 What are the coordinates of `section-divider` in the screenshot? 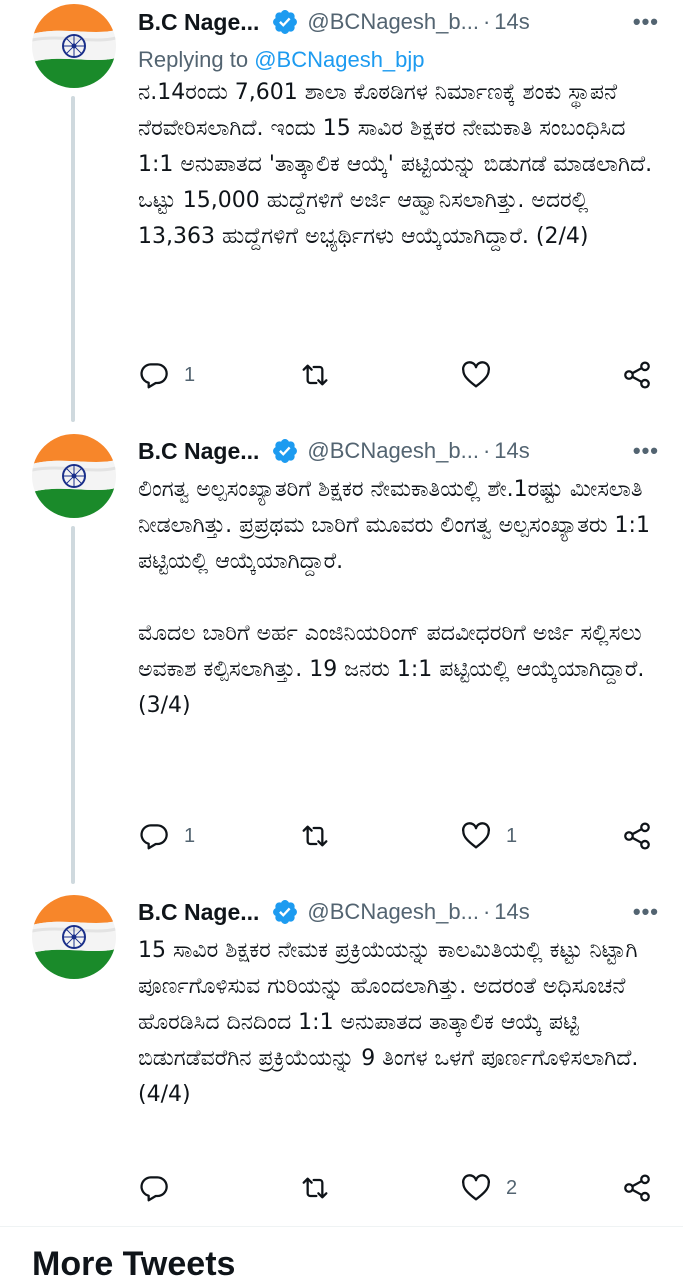 It's located at (341, 1226).